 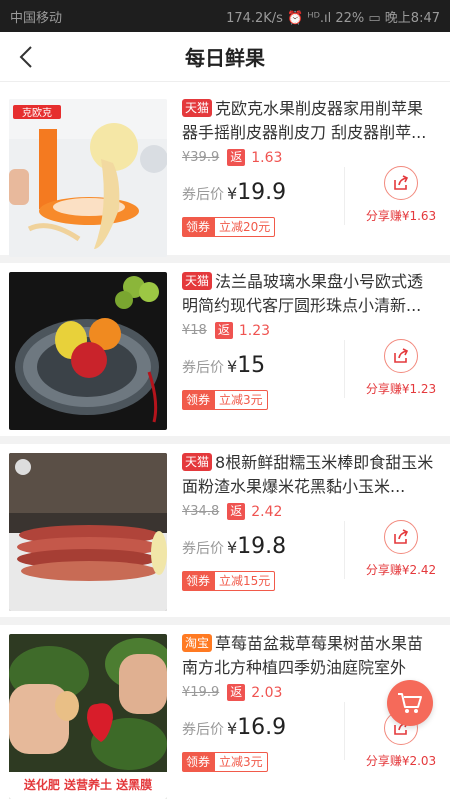 What do you see at coordinates (201, 692) in the screenshot?
I see `original-price: ¥19.9` at bounding box center [201, 692].